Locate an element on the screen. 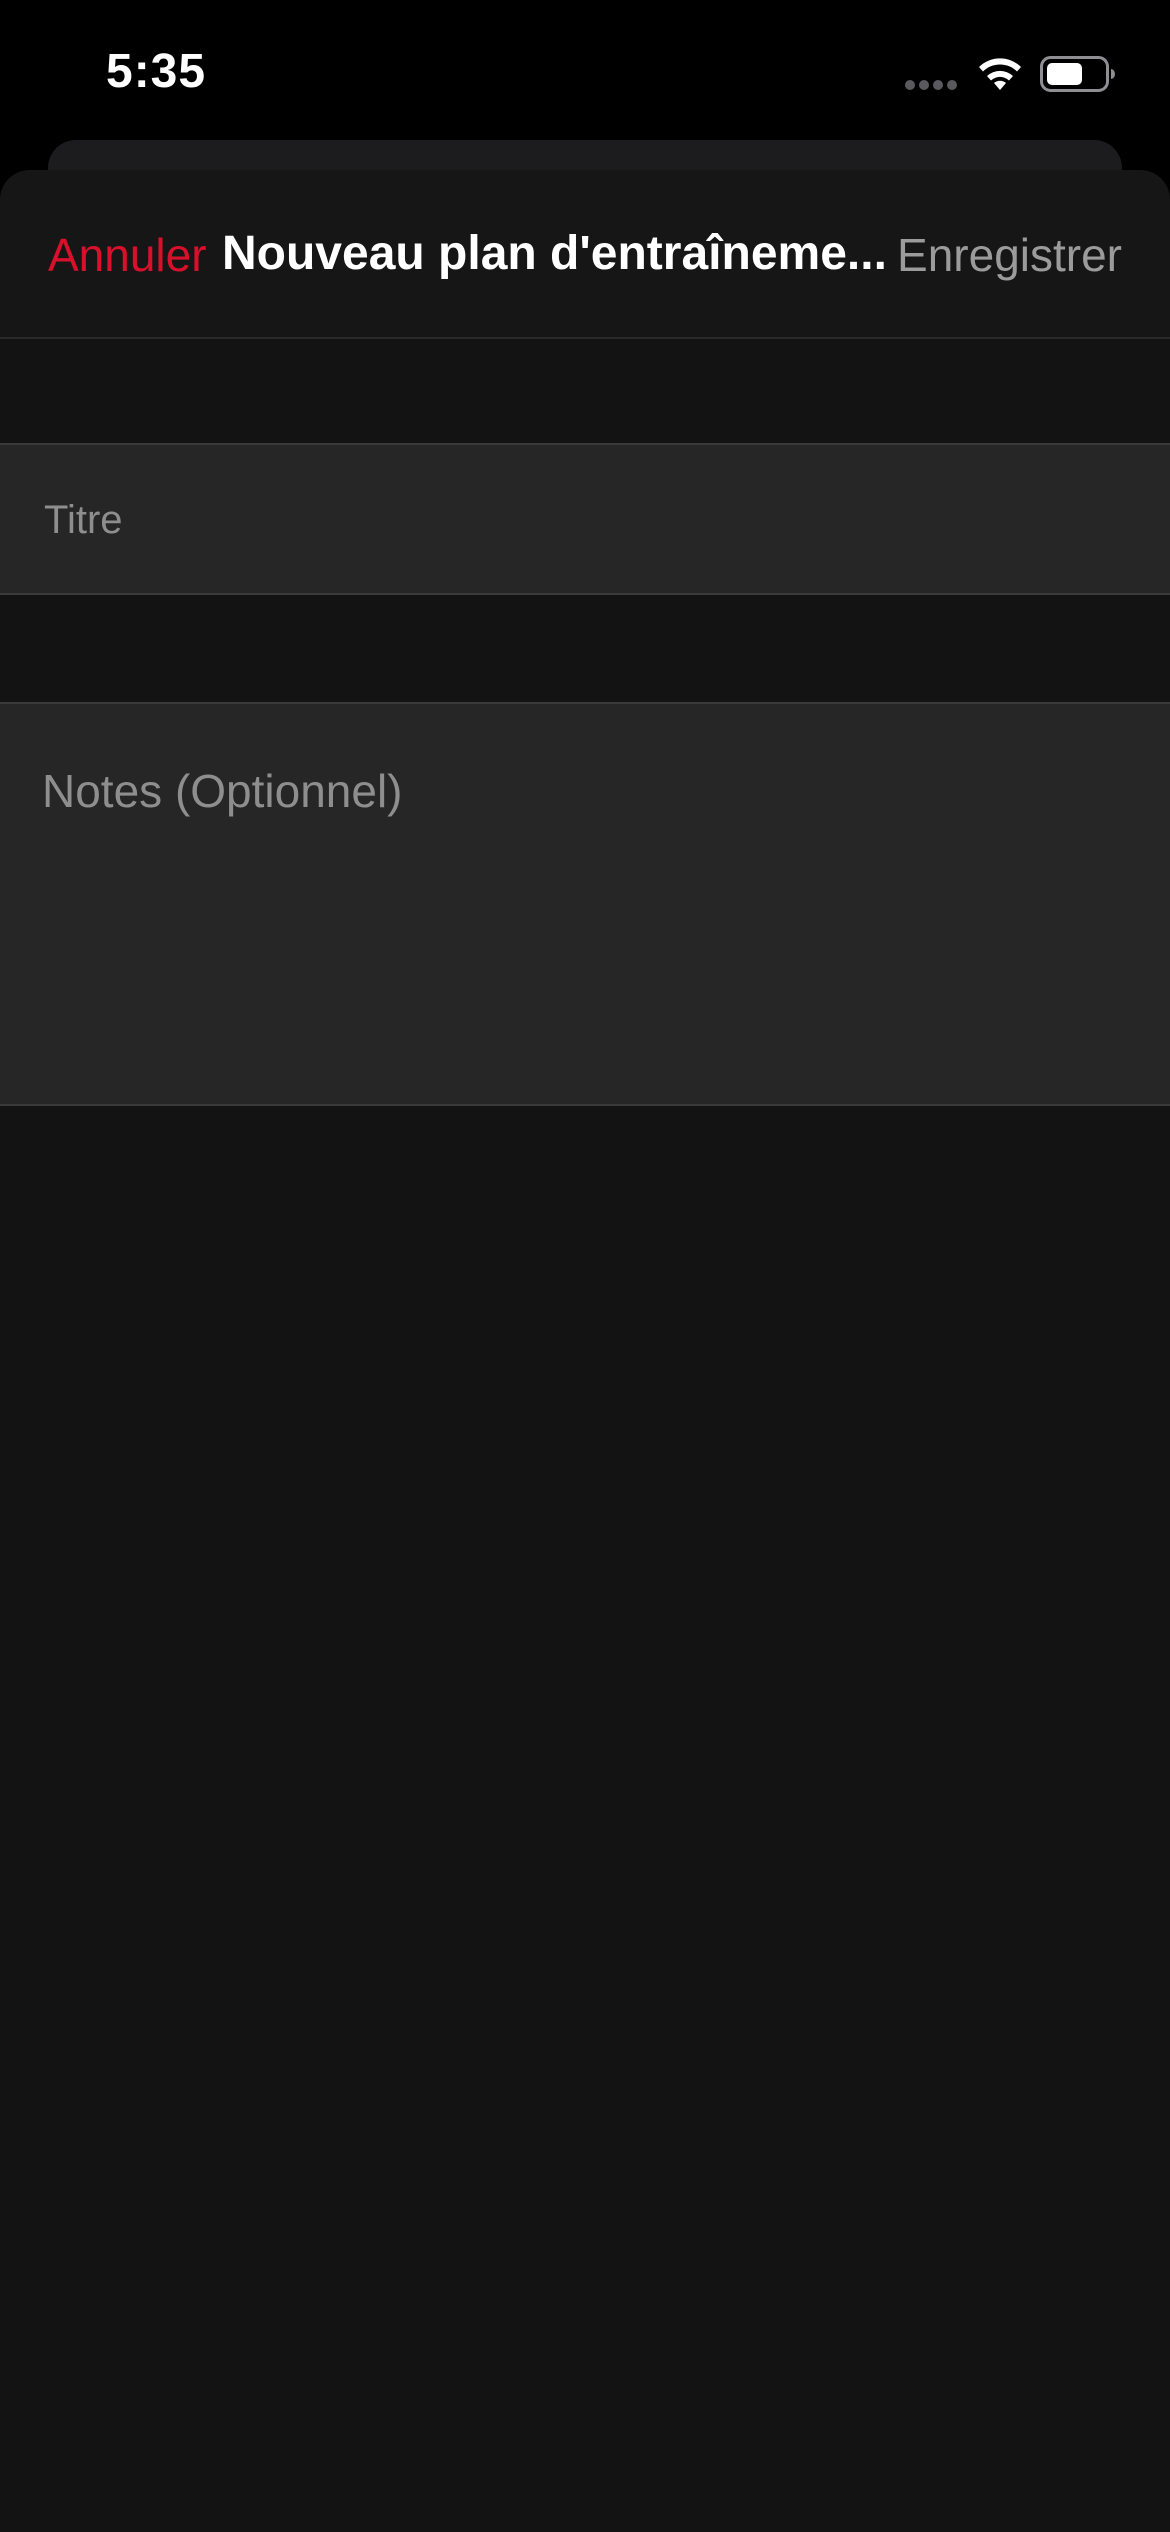 Image resolution: width=1170 pixels, height=2532 pixels. wifi-icon is located at coordinates (1000, 74).